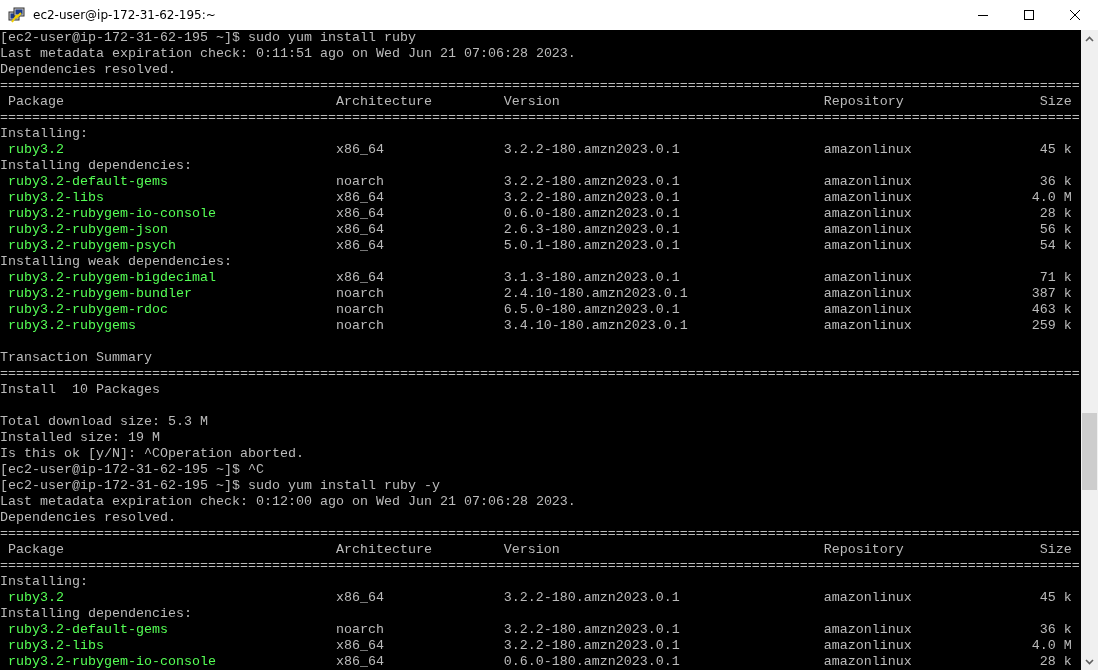  I want to click on terminal-line: Total download size: 5.3 M, so click(104, 422).